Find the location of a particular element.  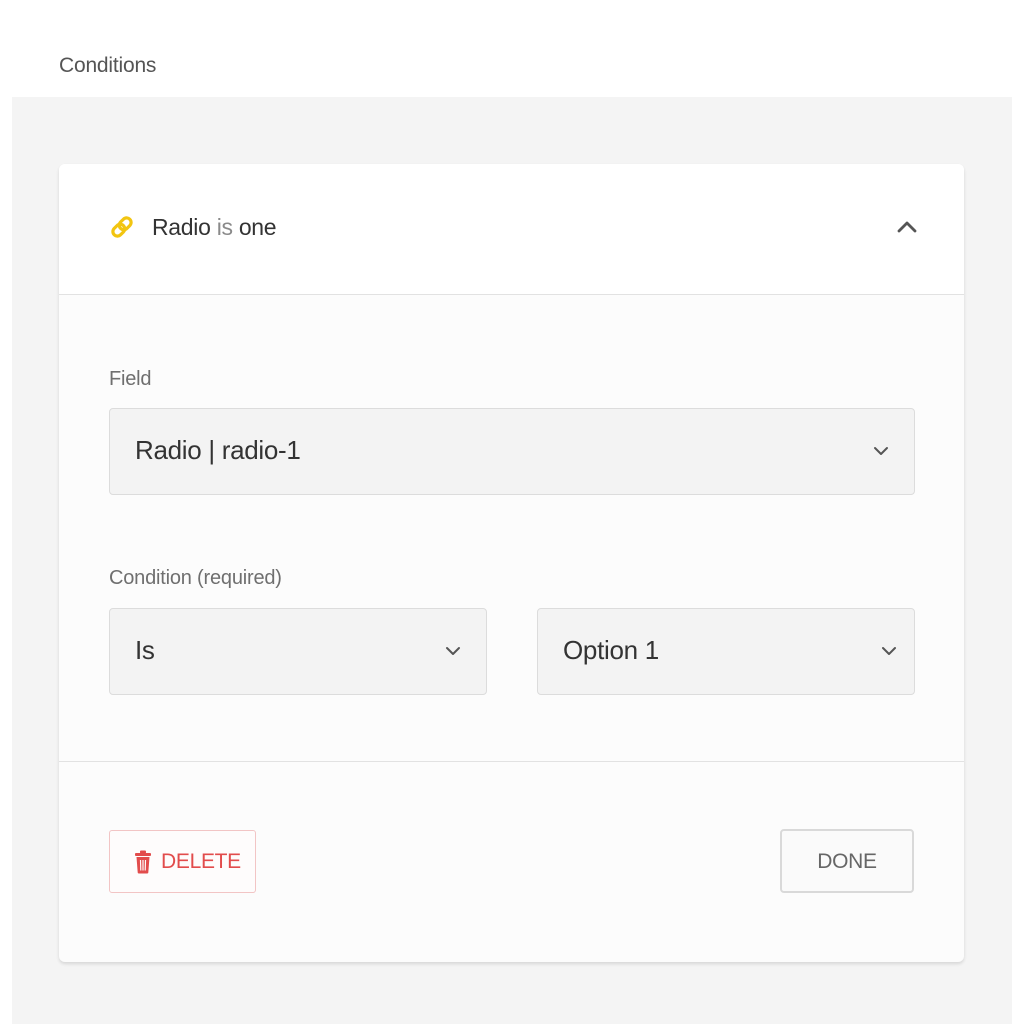

summary-value: one is located at coordinates (257, 227).